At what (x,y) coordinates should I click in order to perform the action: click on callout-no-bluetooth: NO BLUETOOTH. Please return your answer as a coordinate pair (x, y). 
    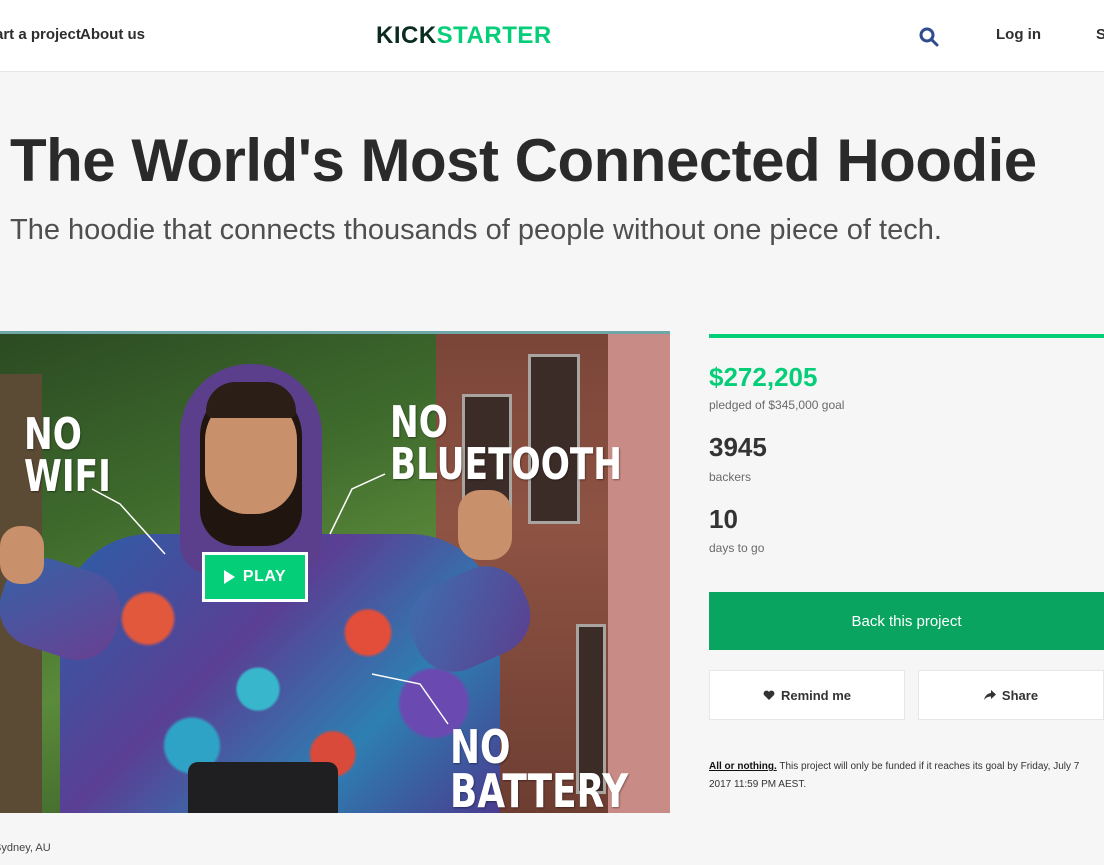
    Looking at the image, I should click on (506, 443).